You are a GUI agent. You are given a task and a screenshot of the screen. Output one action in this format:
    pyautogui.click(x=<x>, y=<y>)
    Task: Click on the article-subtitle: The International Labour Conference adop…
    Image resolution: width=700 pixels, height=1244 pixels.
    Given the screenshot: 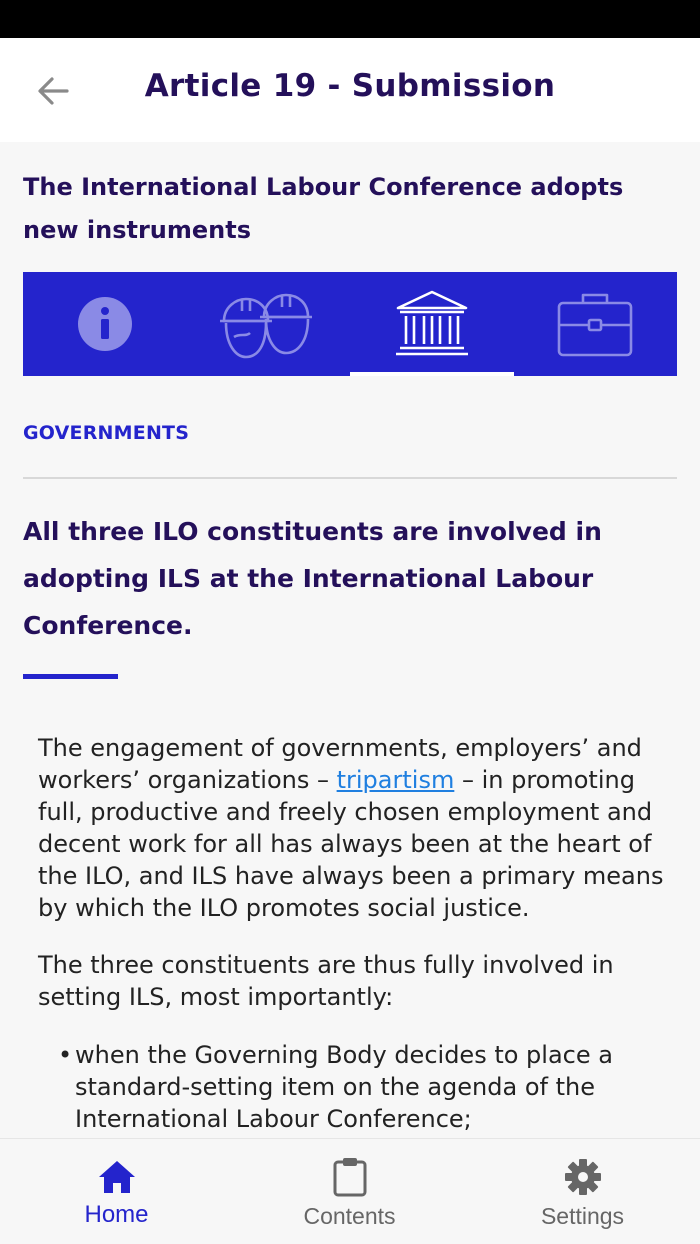 What is the action you would take?
    pyautogui.click(x=323, y=208)
    